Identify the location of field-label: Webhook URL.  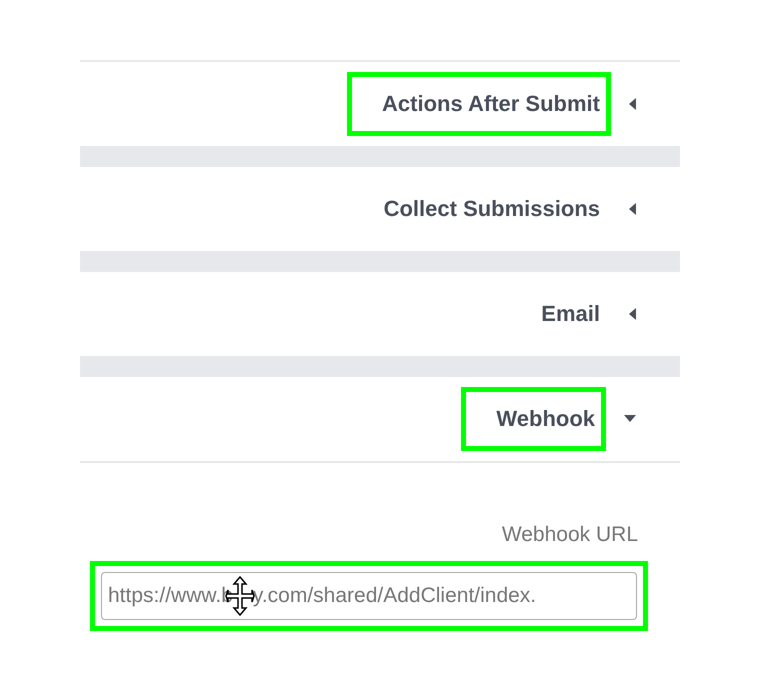
(570, 535).